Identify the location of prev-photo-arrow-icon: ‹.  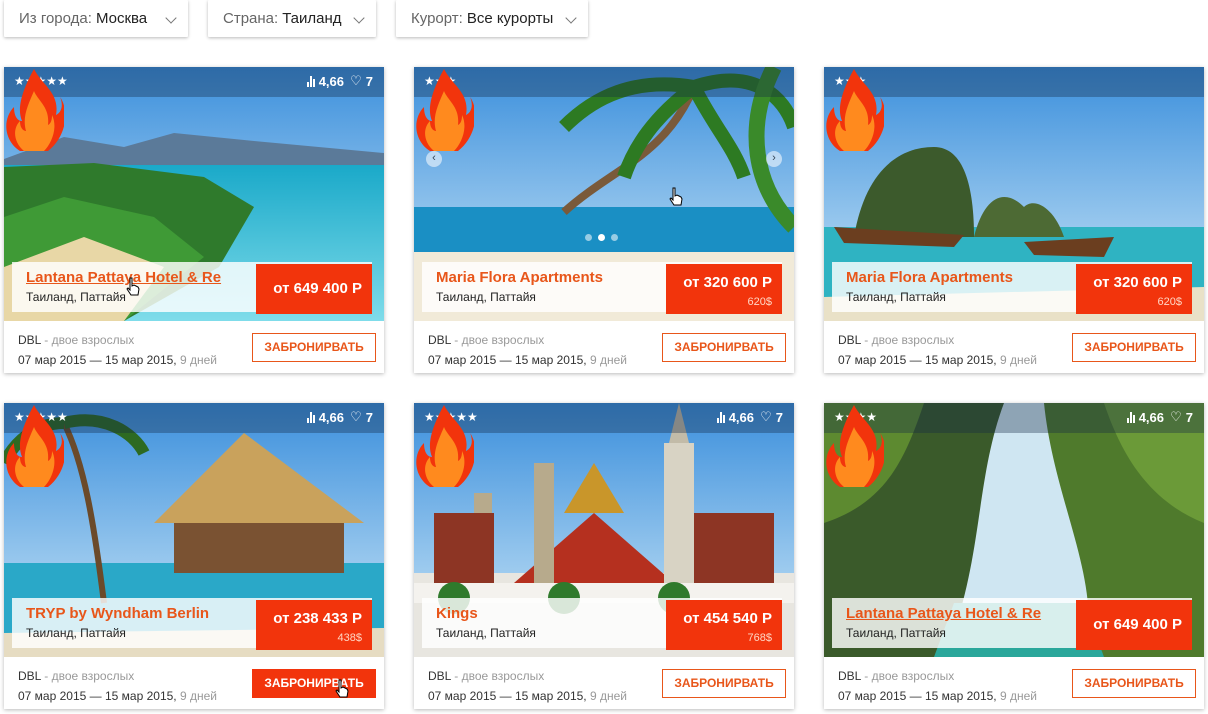
(434, 159).